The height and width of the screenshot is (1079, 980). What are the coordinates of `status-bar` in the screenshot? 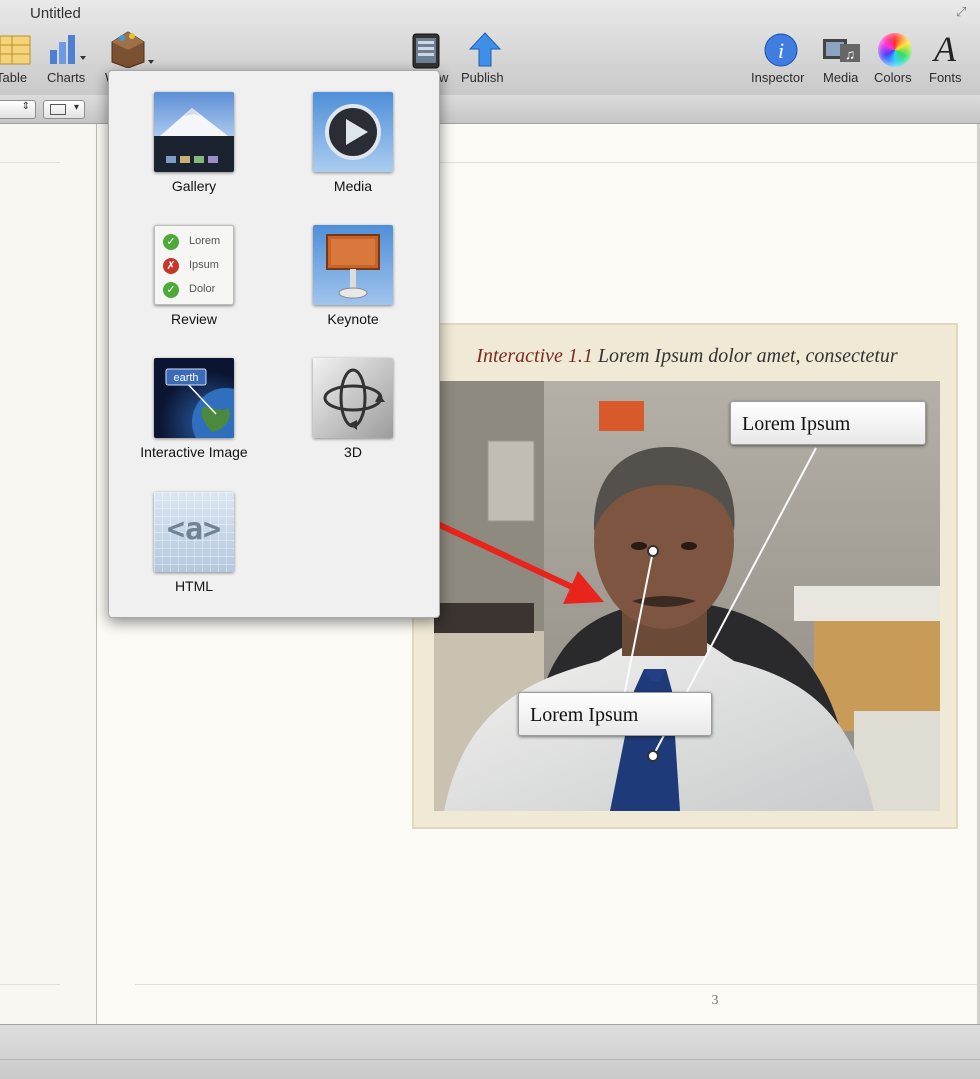 It's located at (490, 1051).